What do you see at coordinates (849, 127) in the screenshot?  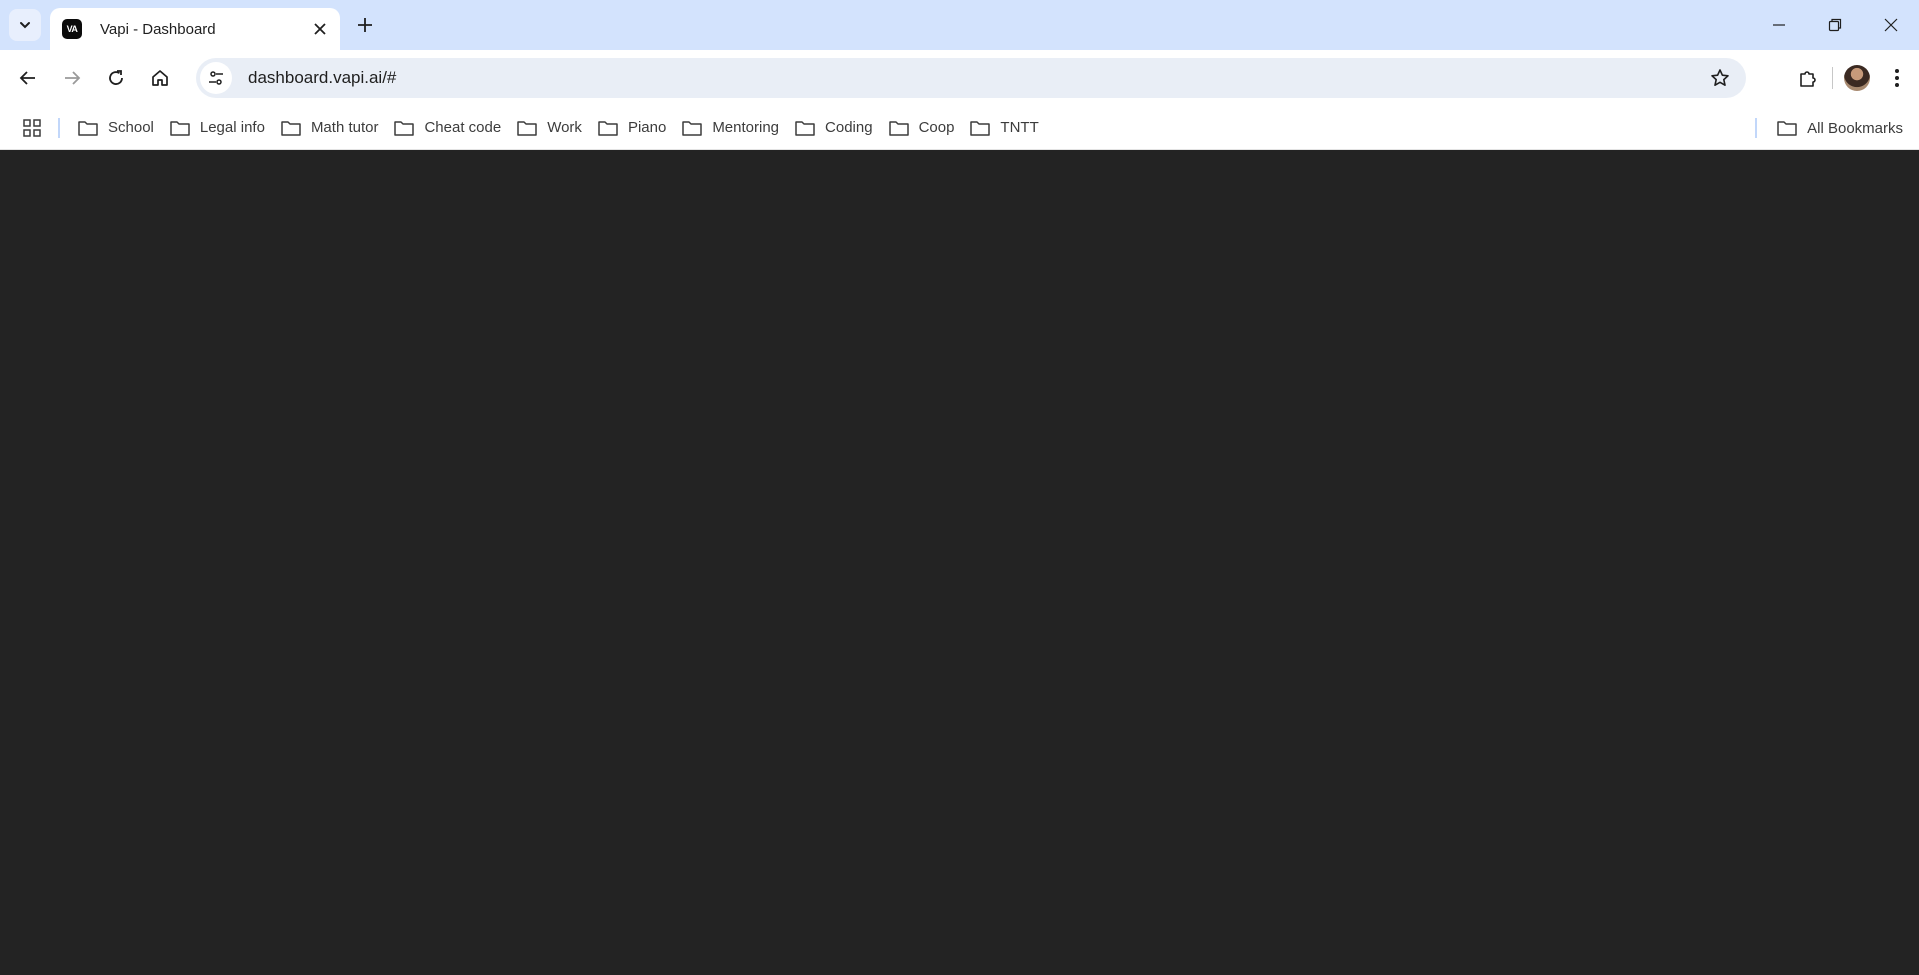 I see `bookmark-label: Coding` at bounding box center [849, 127].